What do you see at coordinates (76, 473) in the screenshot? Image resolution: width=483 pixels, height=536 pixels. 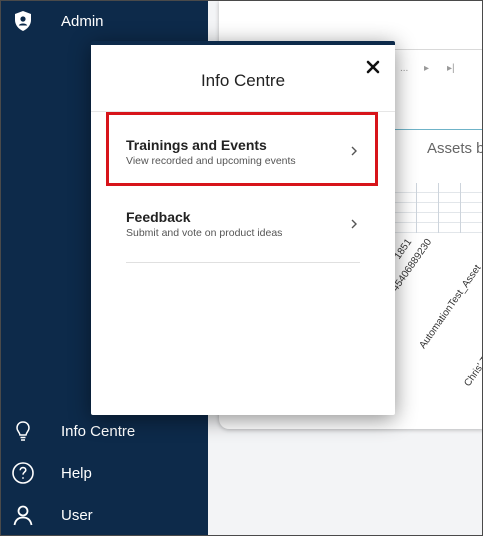 I see `sidebar-item-label: Help` at bounding box center [76, 473].